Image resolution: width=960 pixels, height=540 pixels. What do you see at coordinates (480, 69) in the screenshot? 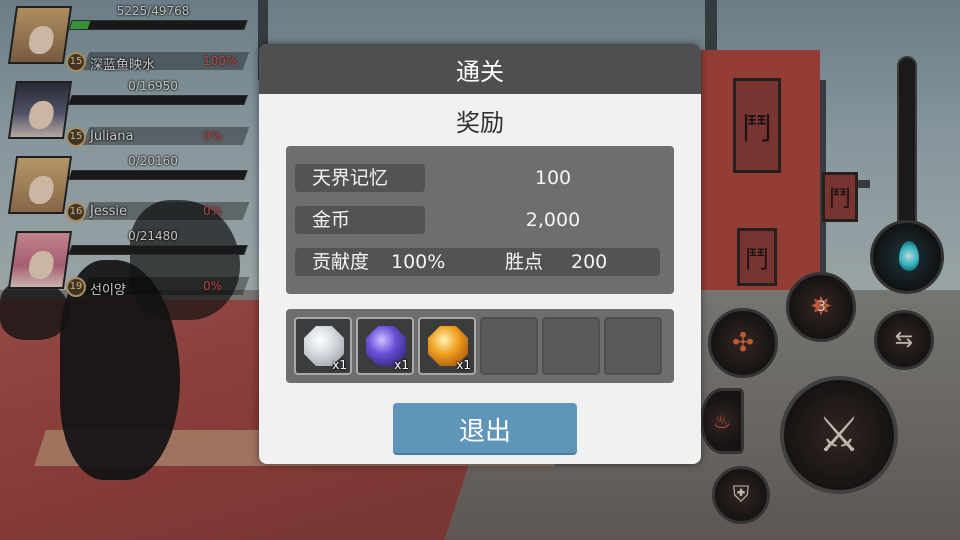
I see `dialog-title: 通关` at bounding box center [480, 69].